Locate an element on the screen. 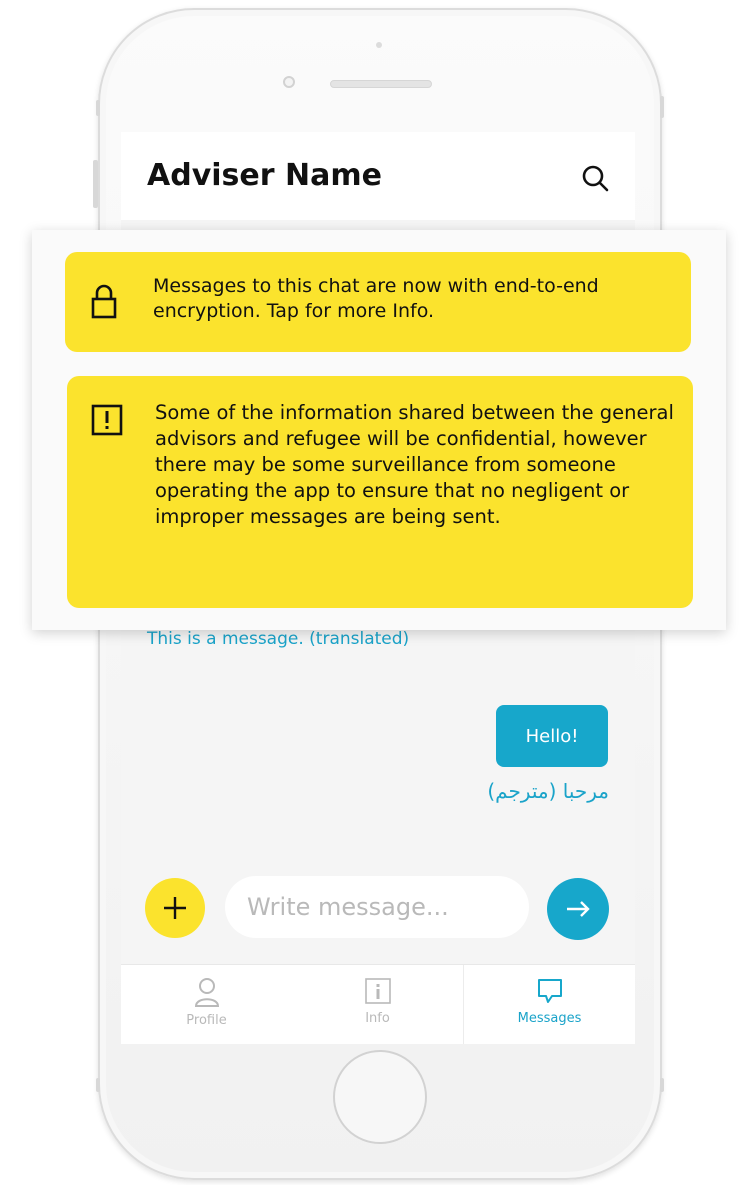 The width and height of the screenshot is (739, 1185). tab-profile: Profile is located at coordinates (206, 1004).